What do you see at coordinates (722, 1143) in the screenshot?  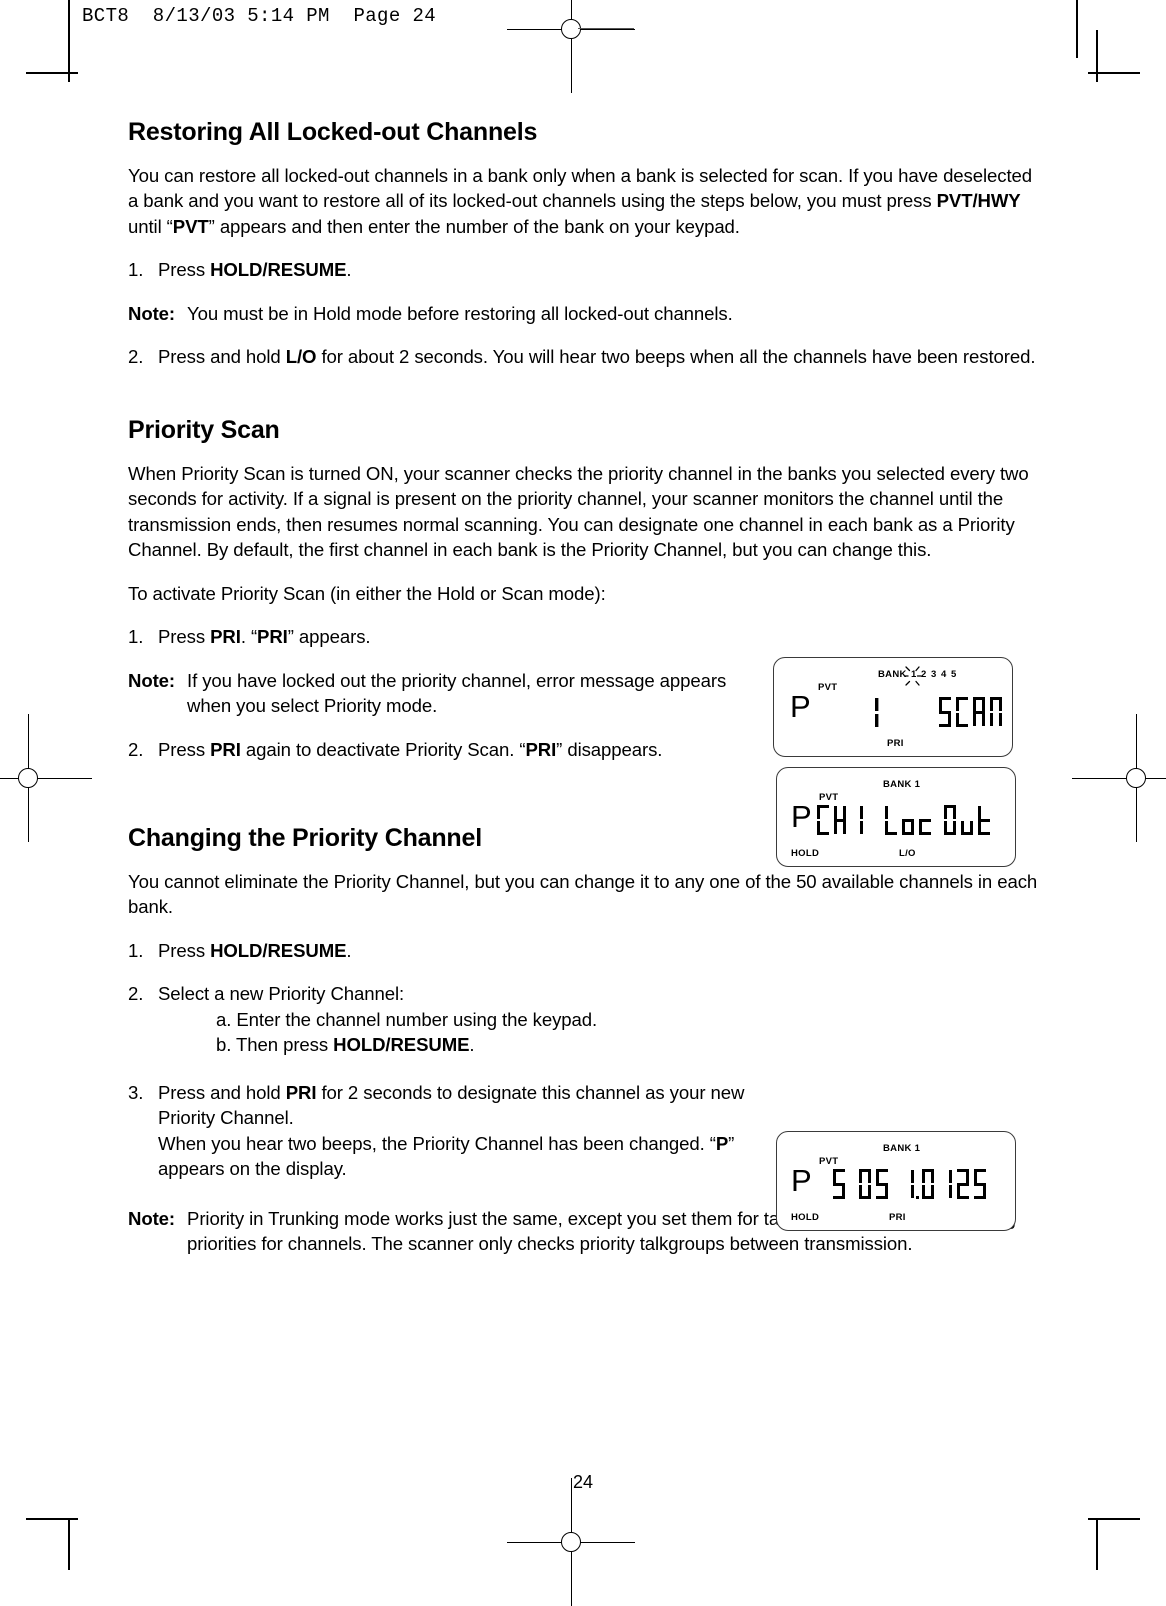 I see `step-bold-p: P` at bounding box center [722, 1143].